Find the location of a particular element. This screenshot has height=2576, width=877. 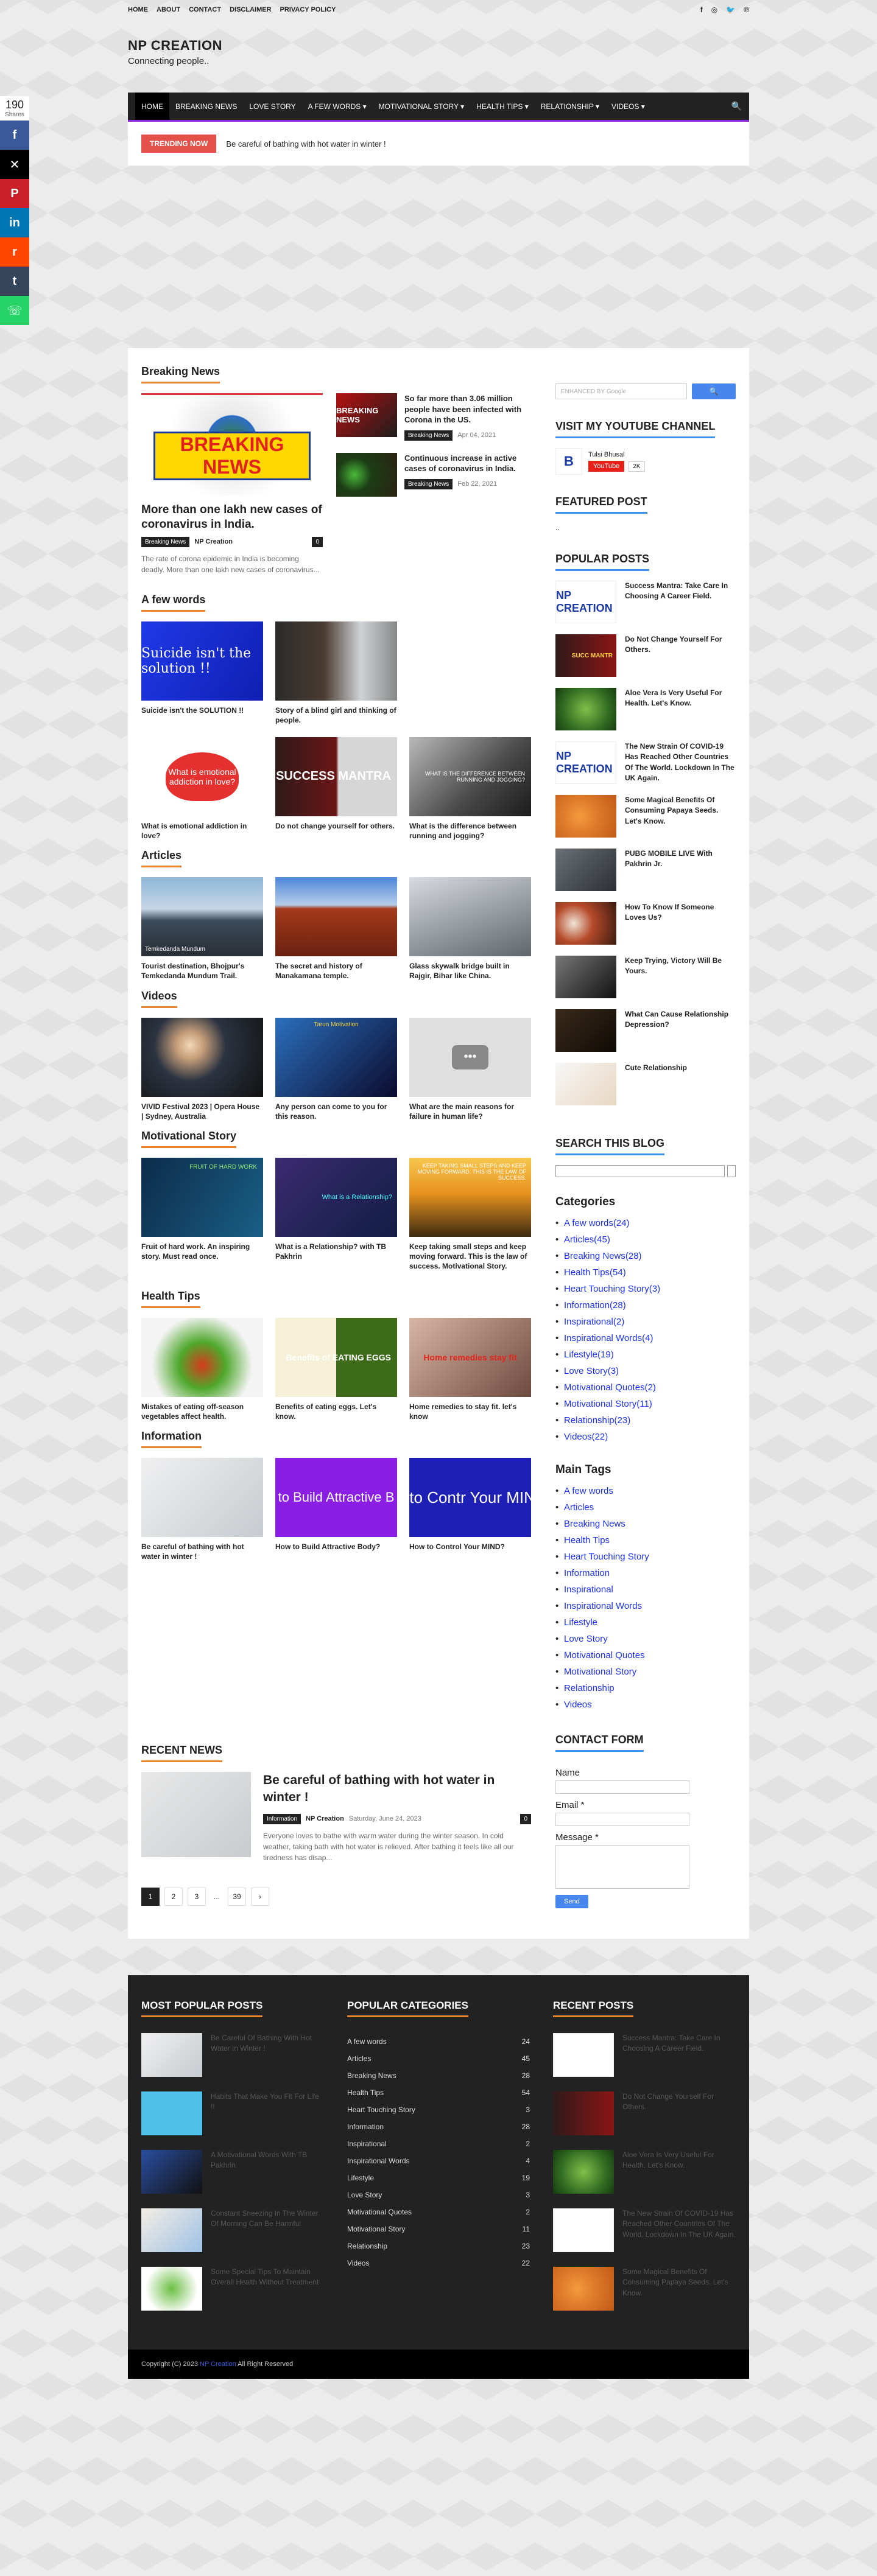

x-share-button: ✕ is located at coordinates (14, 164).